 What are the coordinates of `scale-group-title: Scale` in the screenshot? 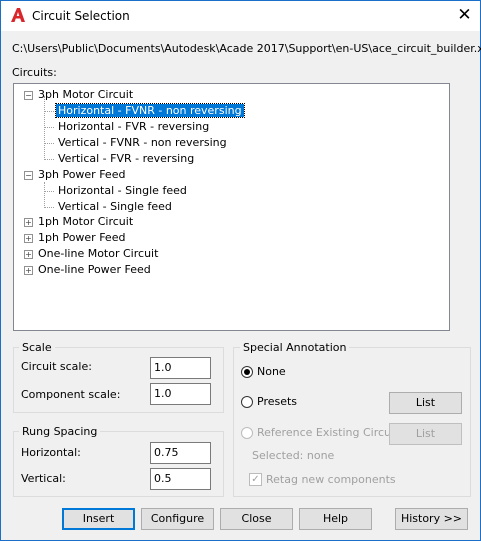 It's located at (37, 347).